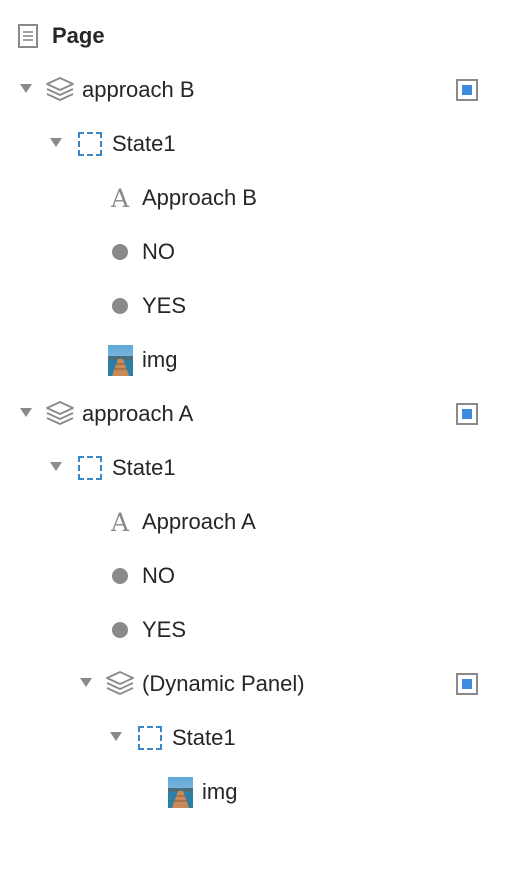 This screenshot has height=876, width=508. Describe the element at coordinates (223, 683) in the screenshot. I see `tree-item-label: (Dynamic Panel)` at that location.